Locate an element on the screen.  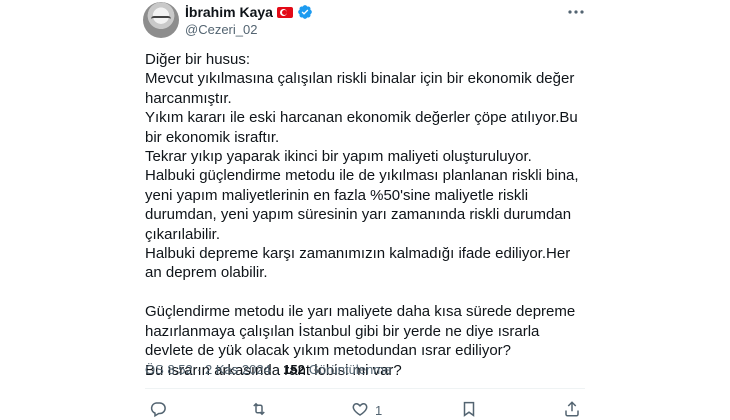
share-button is located at coordinates (572, 410).